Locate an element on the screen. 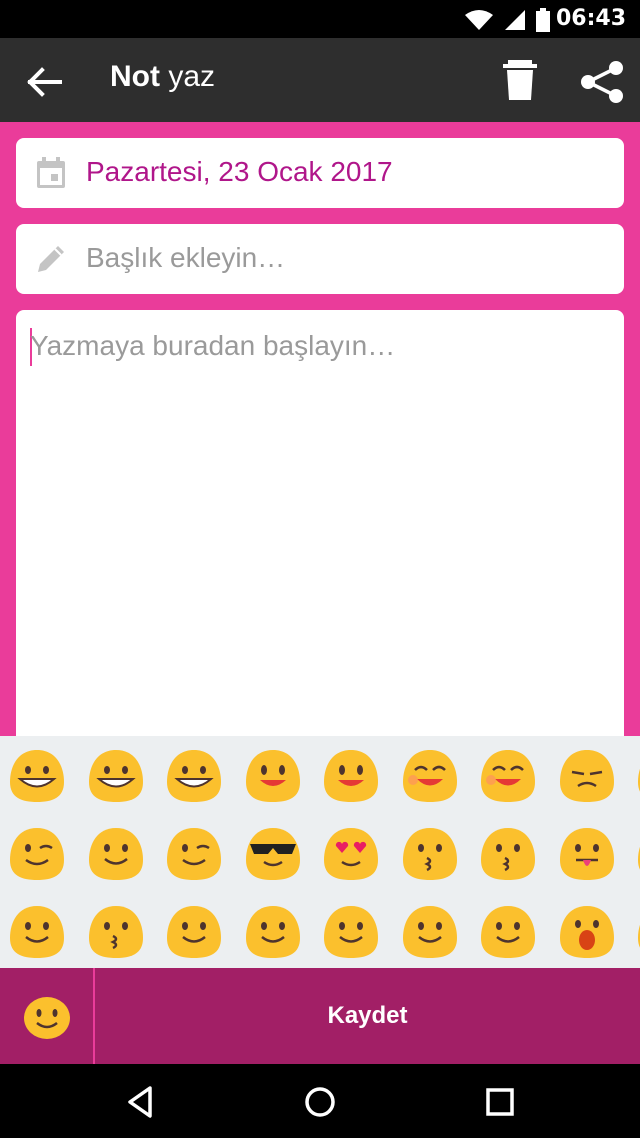 This screenshot has width=640, height=1138. tongue-wink-emoji-icon is located at coordinates (194, 853).